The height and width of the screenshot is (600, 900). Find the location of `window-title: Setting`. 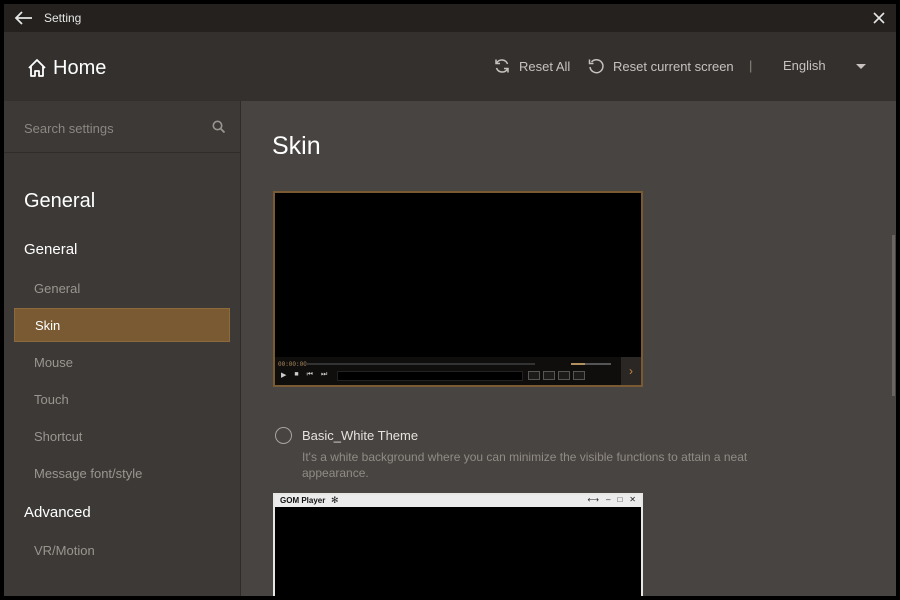

window-title: Setting is located at coordinates (63, 18).